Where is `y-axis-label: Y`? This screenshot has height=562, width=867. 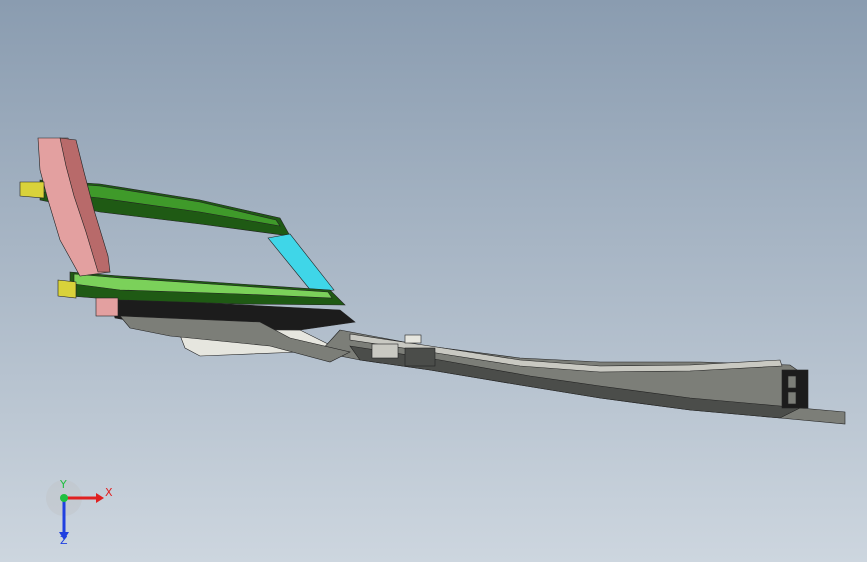 y-axis-label: Y is located at coordinates (63, 484).